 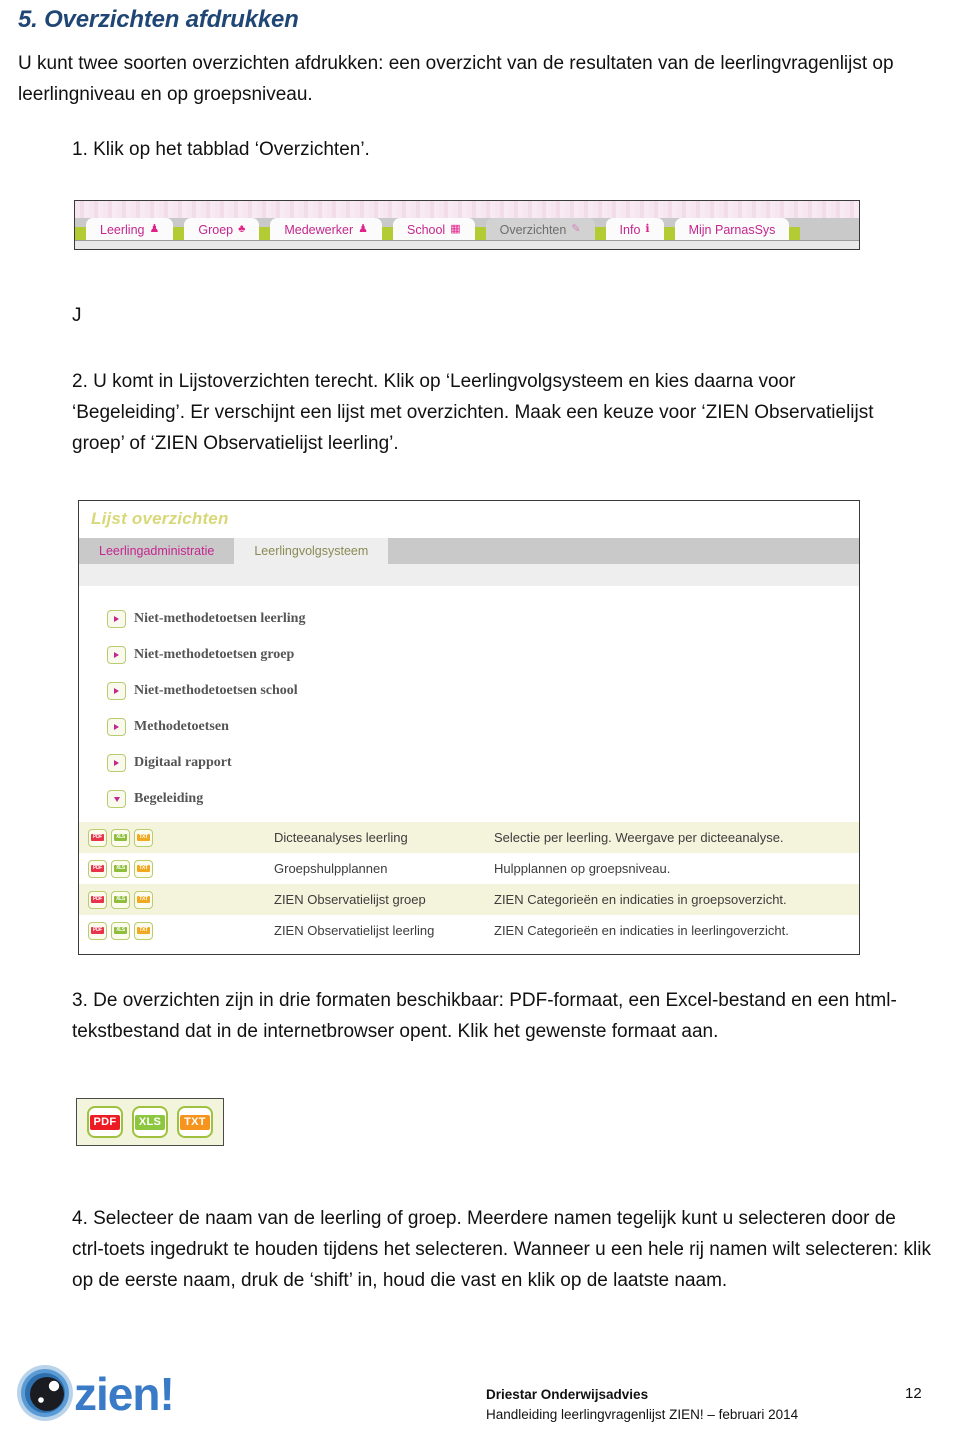 I want to click on xls-button-label: XLS, so click(x=150, y=1122).